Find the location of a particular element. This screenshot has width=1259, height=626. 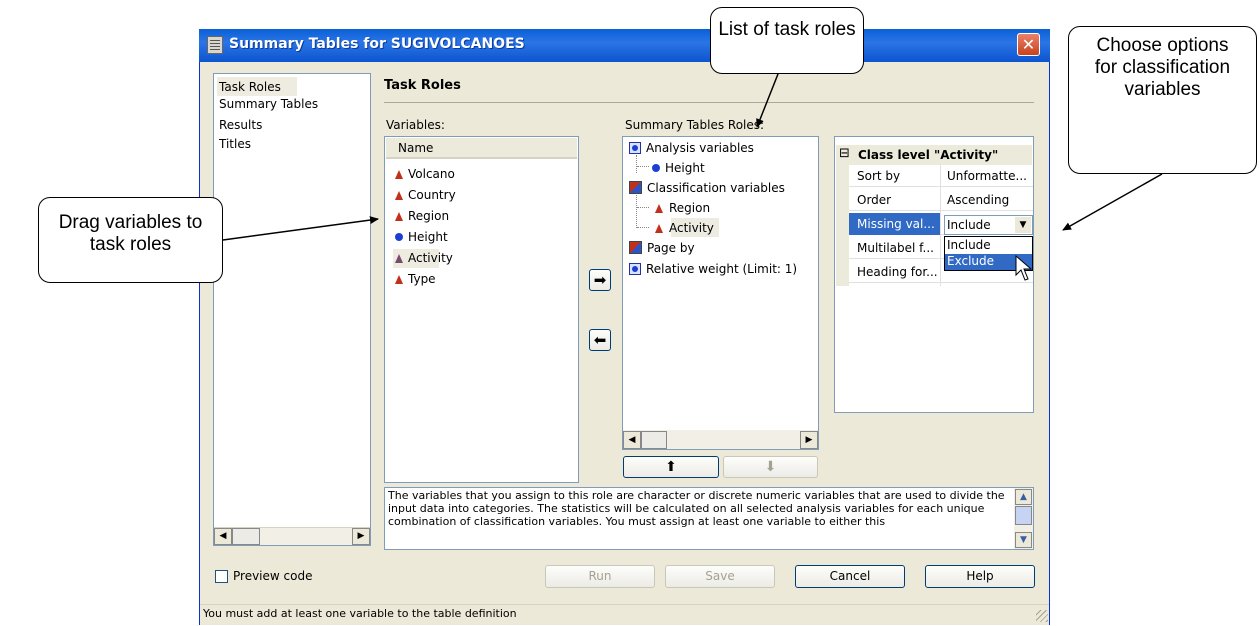

arrow-to-properties is located at coordinates (1112, 202).